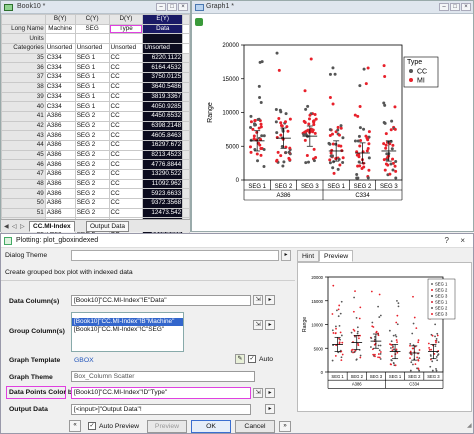 The height and width of the screenshot is (434, 474). I want to click on table-cell: 4050.9285, so click(163, 106).